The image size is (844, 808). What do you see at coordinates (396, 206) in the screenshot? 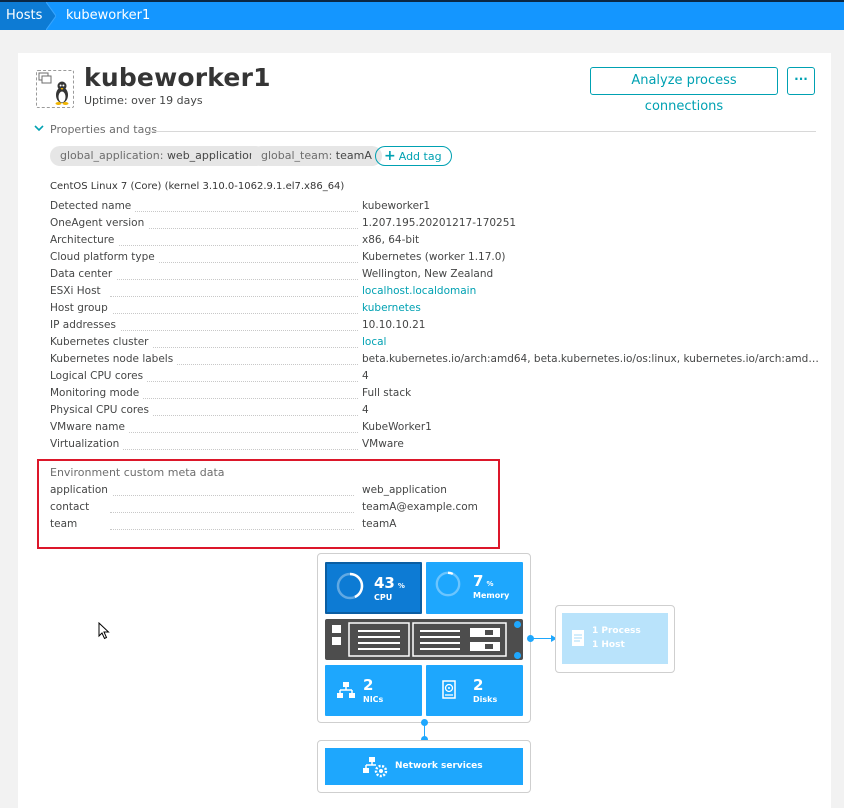
I see `property-value: kubeworker1` at bounding box center [396, 206].